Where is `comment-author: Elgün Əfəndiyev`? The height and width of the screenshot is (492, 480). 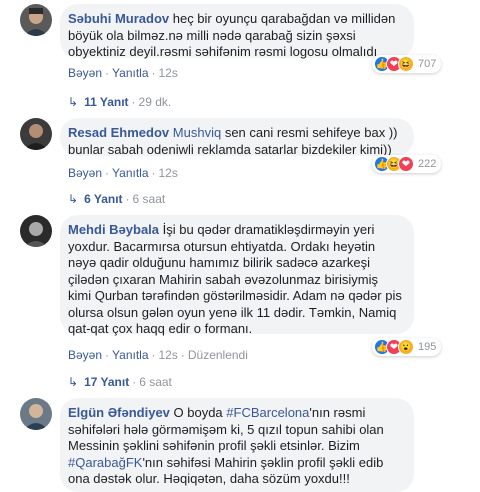
comment-author: Elgün Əfəndiyev is located at coordinates (119, 412).